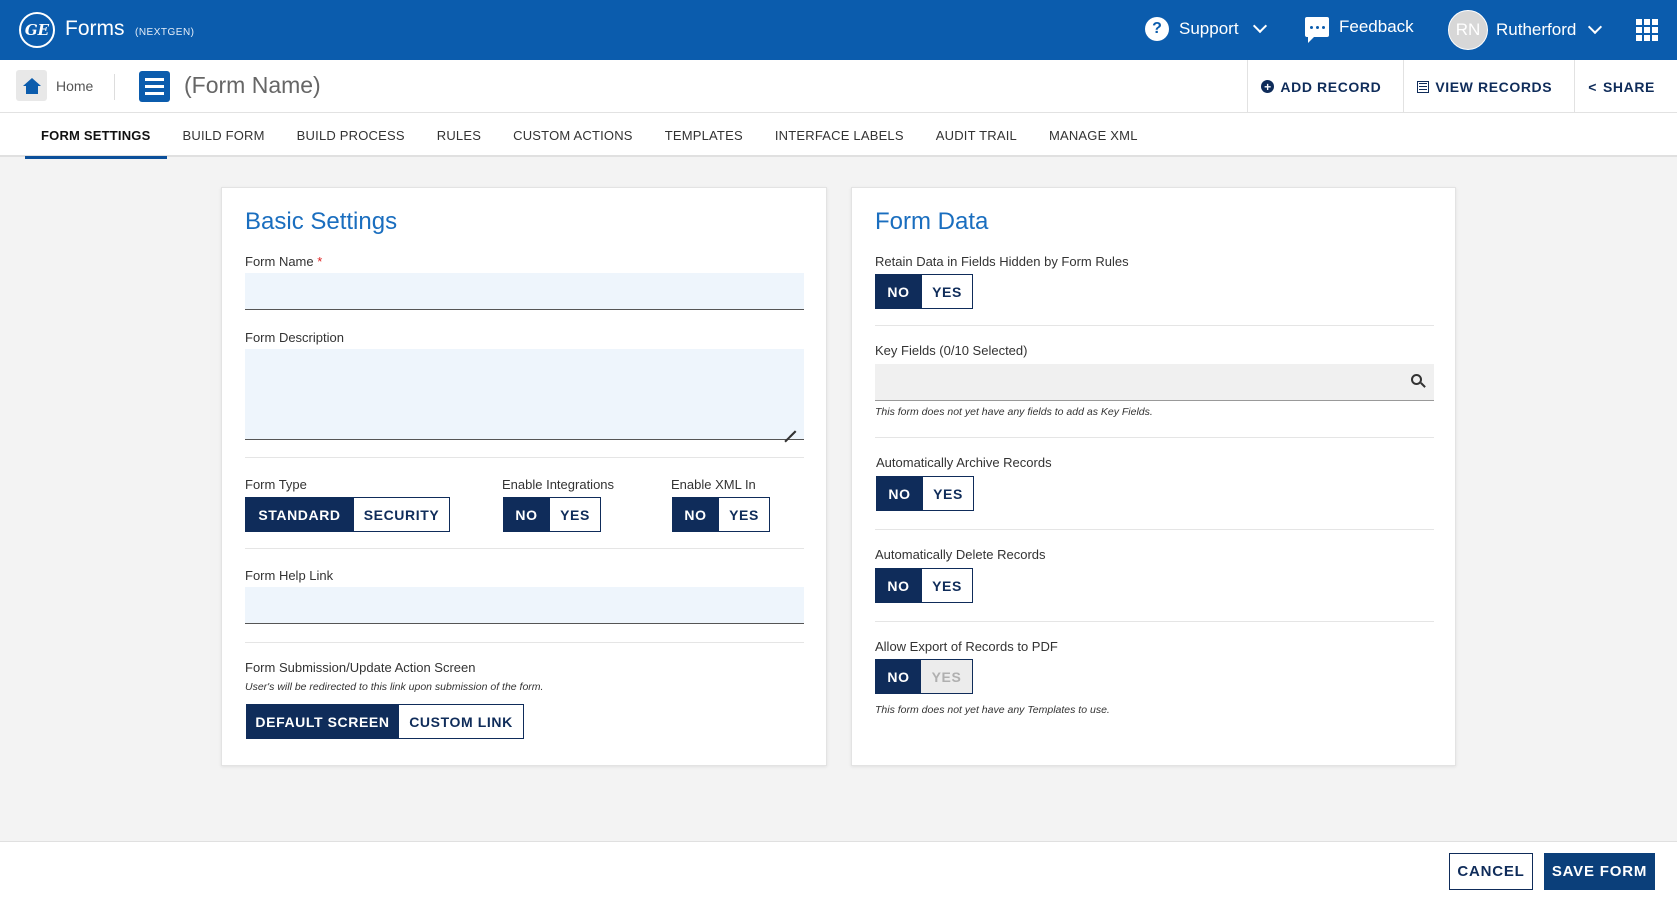 Image resolution: width=1677 pixels, height=901 pixels. Describe the element at coordinates (573, 135) in the screenshot. I see `tab-custom-actions: CUSTOM ACTIONS` at that location.